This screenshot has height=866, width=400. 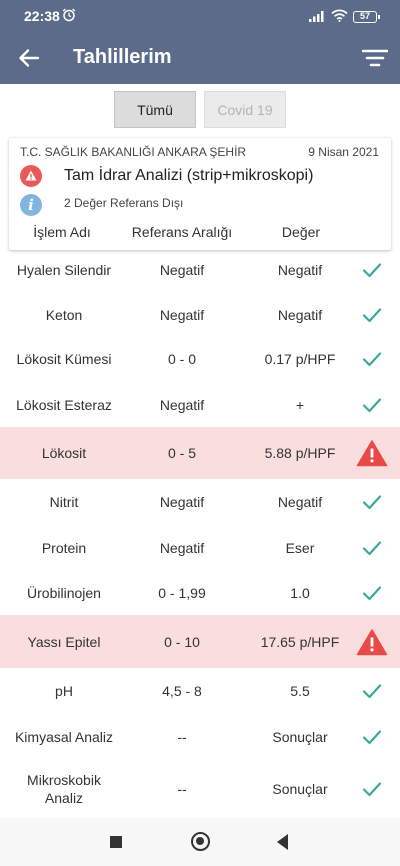 I want to click on warning-icon, so click(x=31, y=176).